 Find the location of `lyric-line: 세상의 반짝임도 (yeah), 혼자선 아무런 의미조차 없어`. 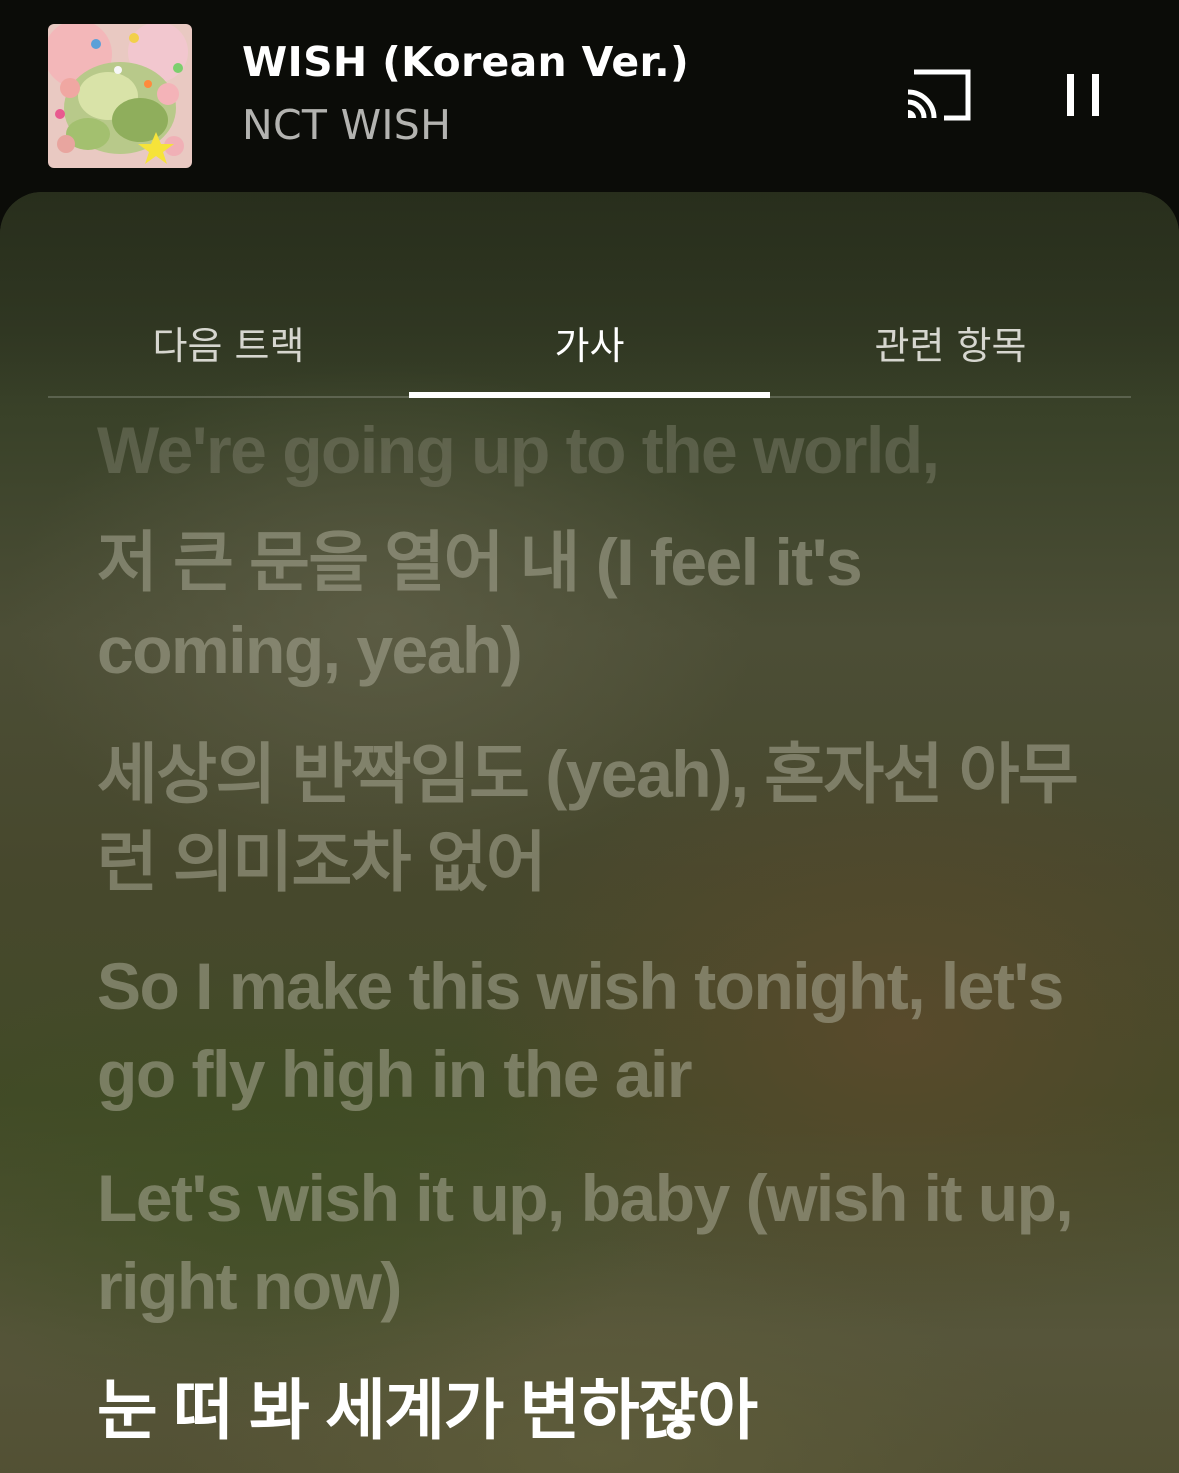

lyric-line: 세상의 반짝임도 (yeah), 혼자선 아무런 의미조차 없어 is located at coordinates (602, 818).